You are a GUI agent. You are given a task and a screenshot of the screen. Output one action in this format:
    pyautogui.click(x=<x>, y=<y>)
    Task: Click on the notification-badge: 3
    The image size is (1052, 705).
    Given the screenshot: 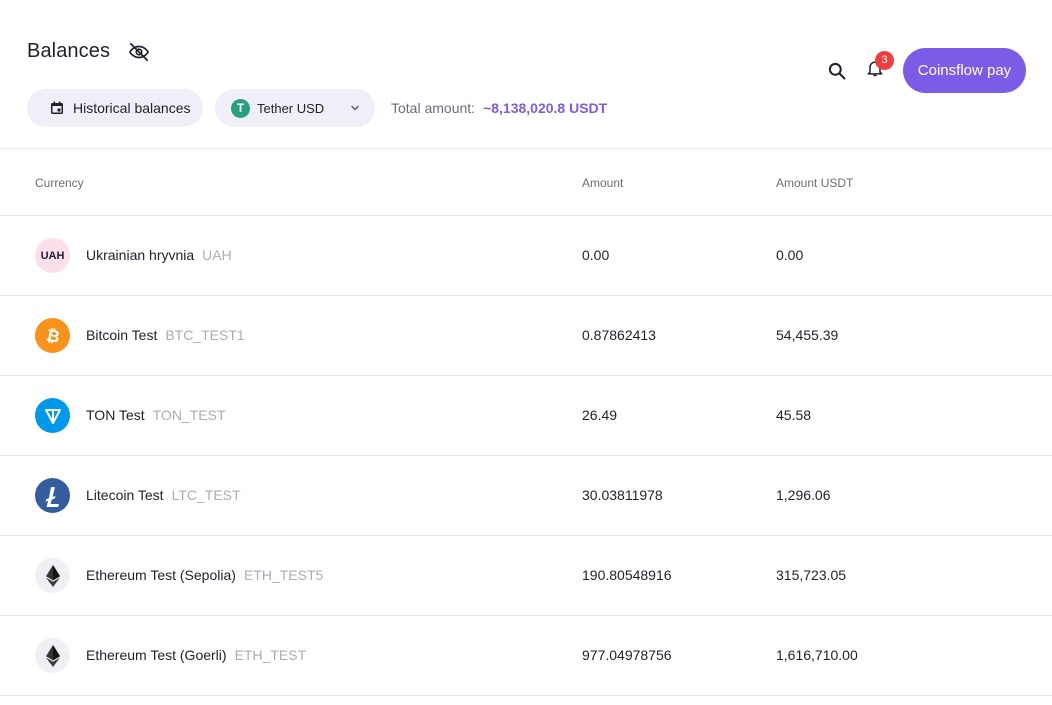 What is the action you would take?
    pyautogui.click(x=884, y=60)
    